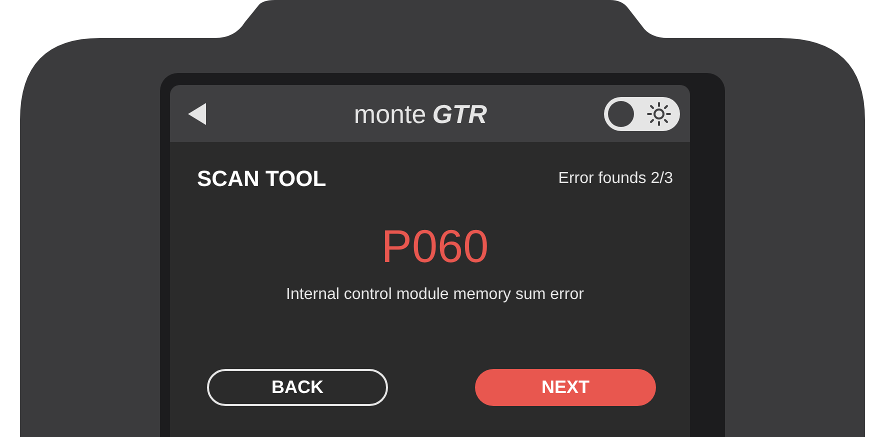 Image resolution: width=883 pixels, height=437 pixels. What do you see at coordinates (659, 113) in the screenshot?
I see `sun-icon` at bounding box center [659, 113].